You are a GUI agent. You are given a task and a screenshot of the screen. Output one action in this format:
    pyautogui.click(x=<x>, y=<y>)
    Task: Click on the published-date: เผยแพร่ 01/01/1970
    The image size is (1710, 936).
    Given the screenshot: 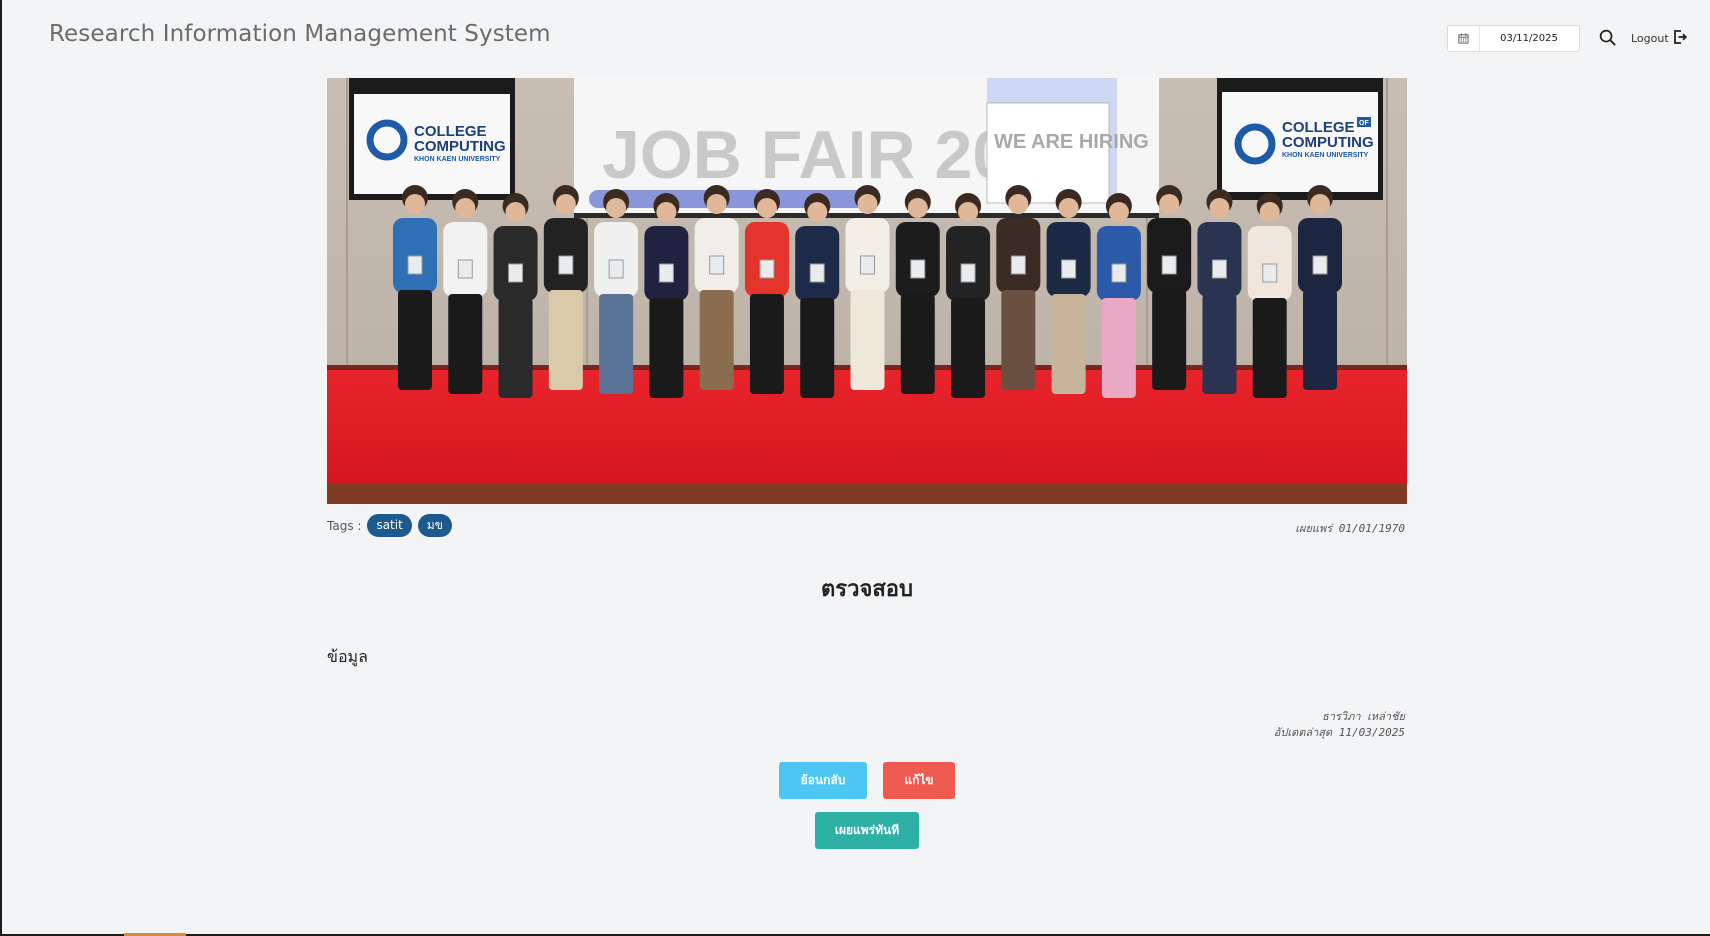 What is the action you would take?
    pyautogui.click(x=1350, y=528)
    